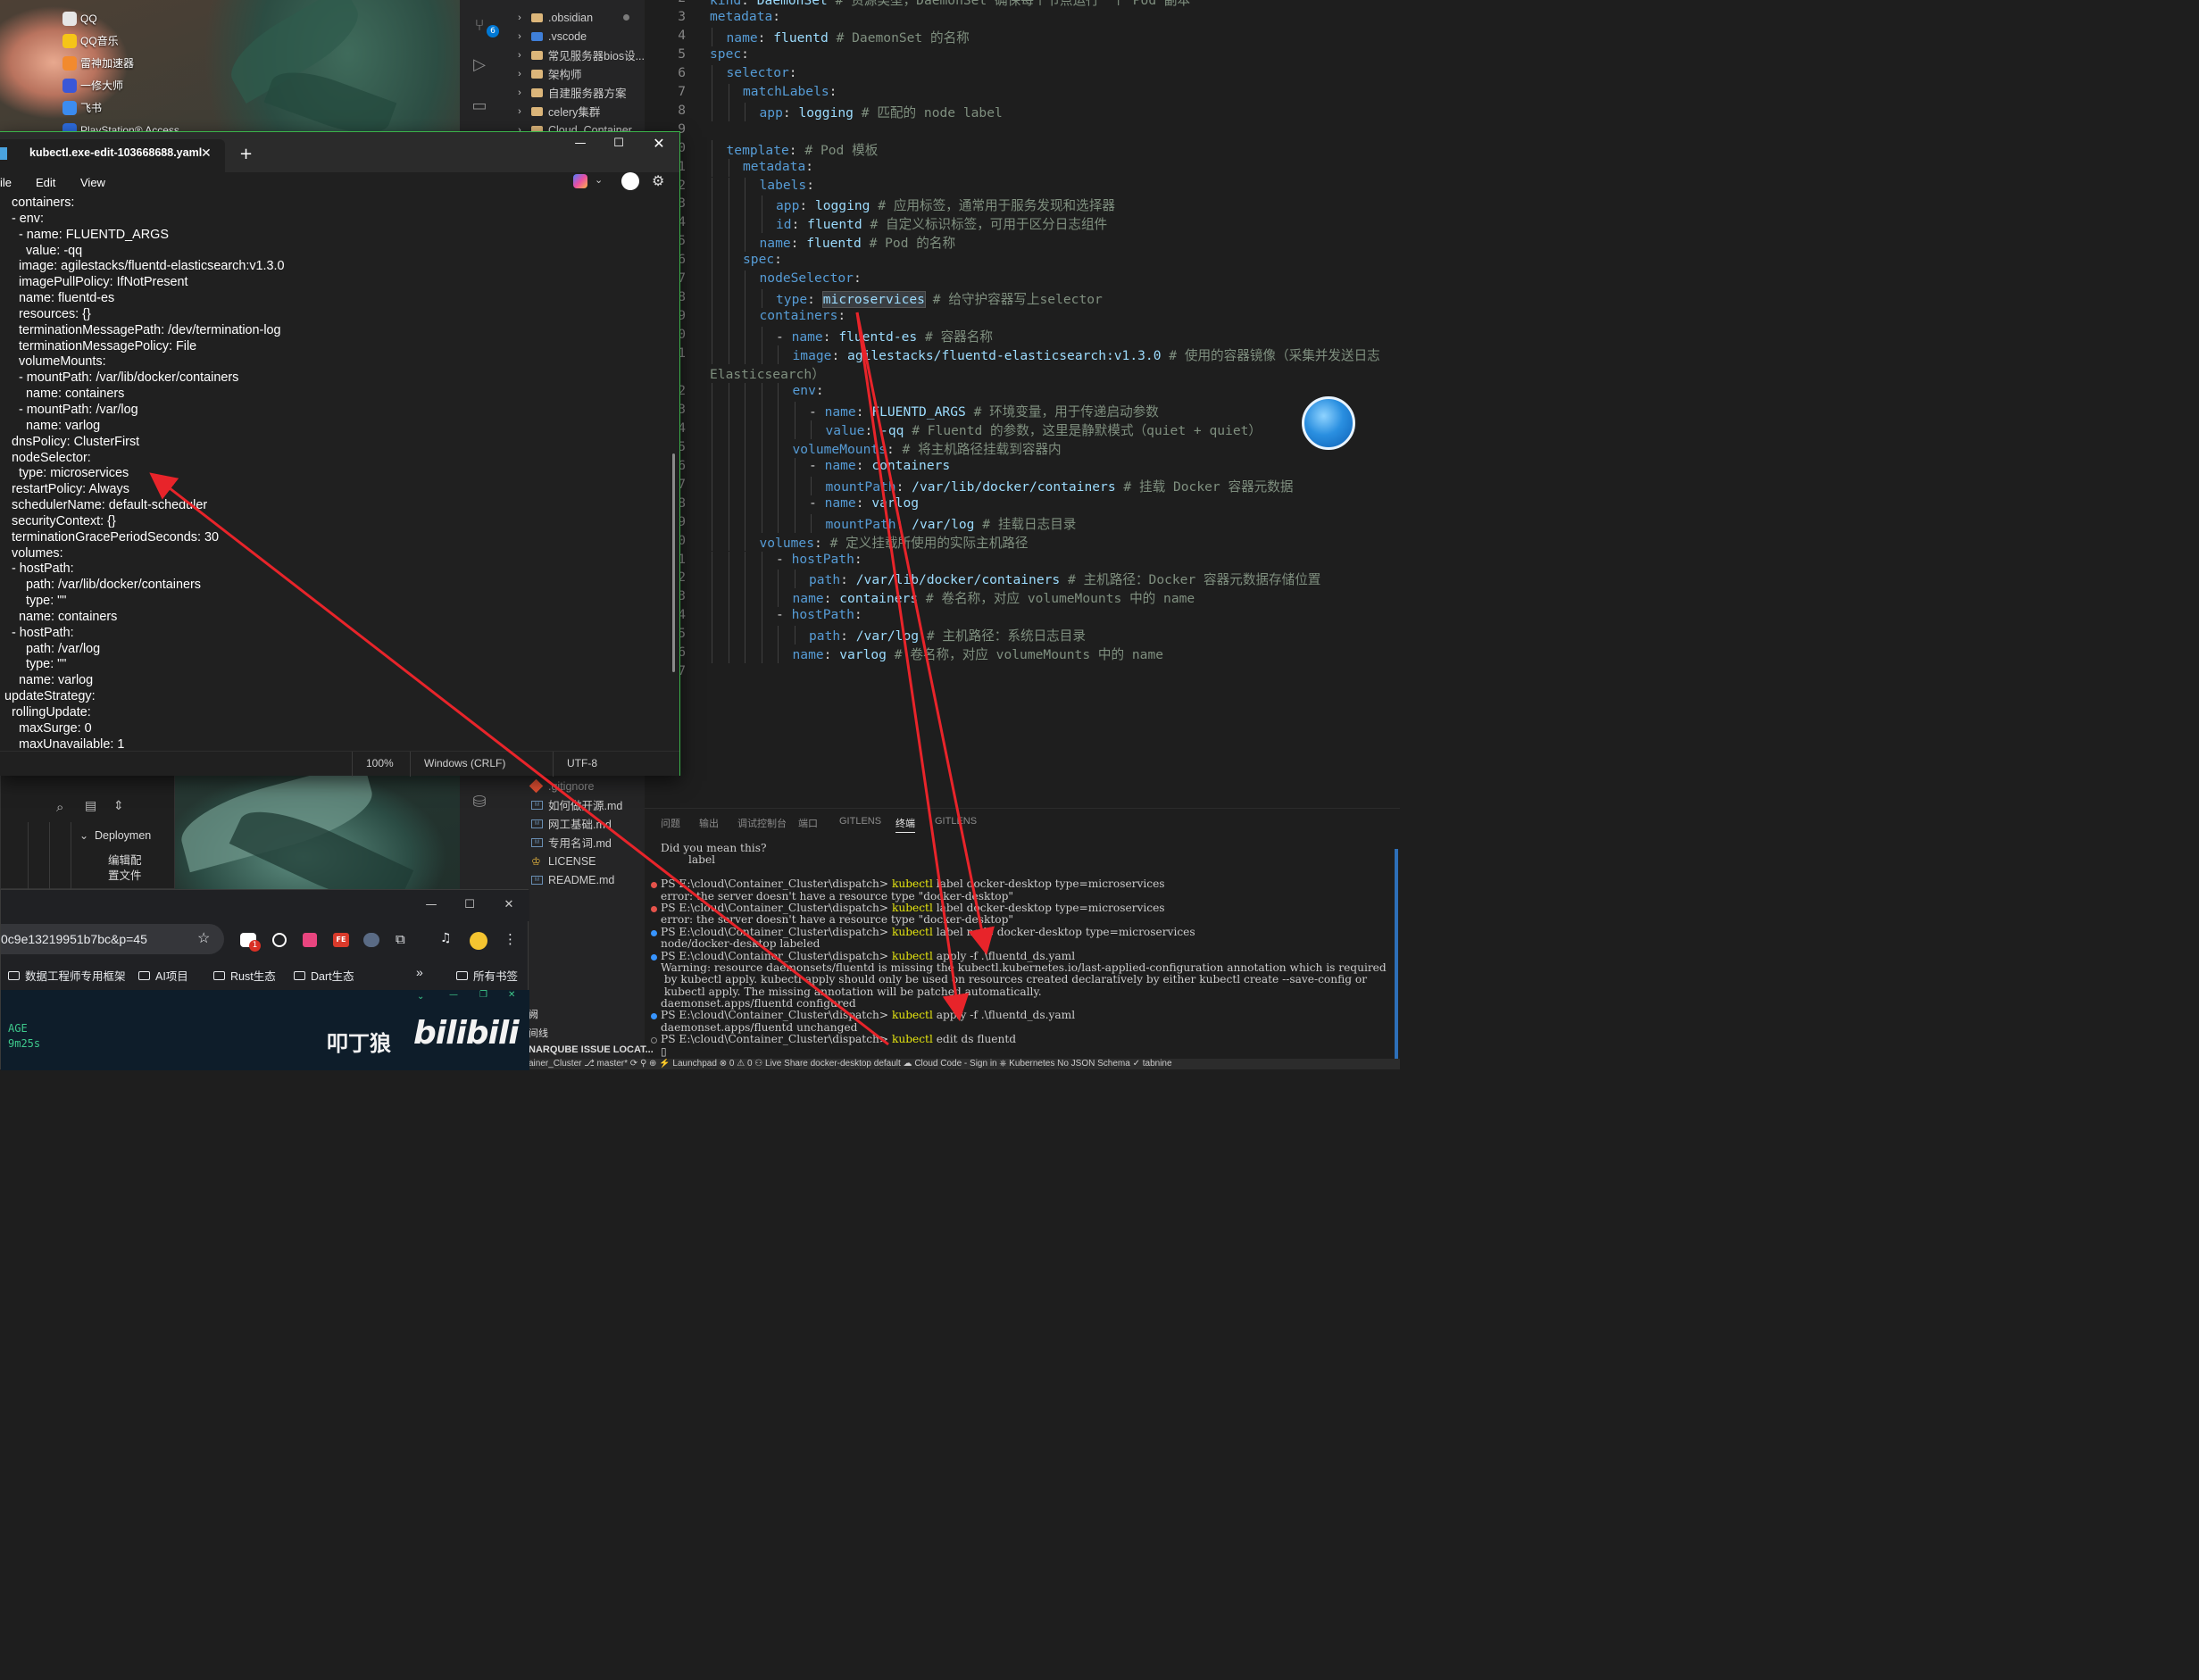 The image size is (2199, 1680). Describe the element at coordinates (912, 666) in the screenshot. I see `arrow-to-apply-command` at that location.